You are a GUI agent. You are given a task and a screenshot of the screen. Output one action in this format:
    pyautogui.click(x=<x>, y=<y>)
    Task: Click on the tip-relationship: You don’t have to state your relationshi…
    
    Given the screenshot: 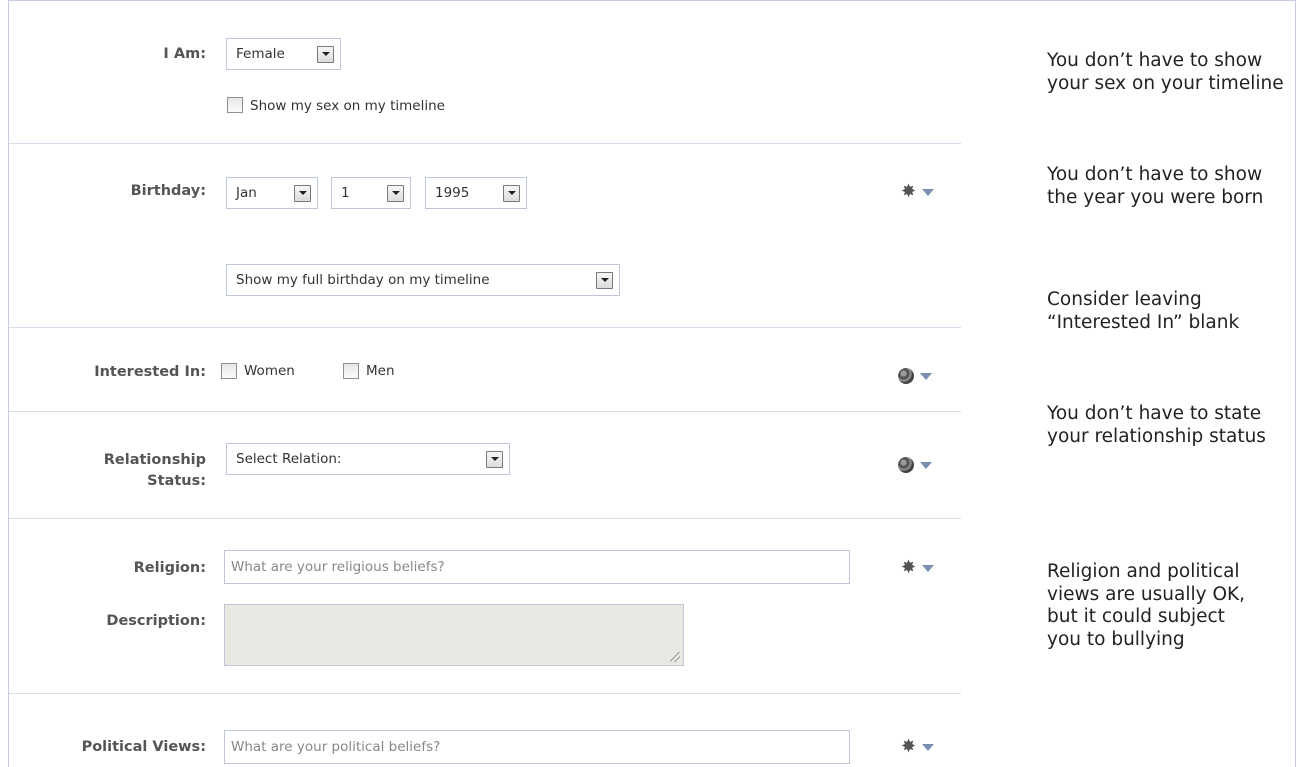 What is the action you would take?
    pyautogui.click(x=1156, y=425)
    